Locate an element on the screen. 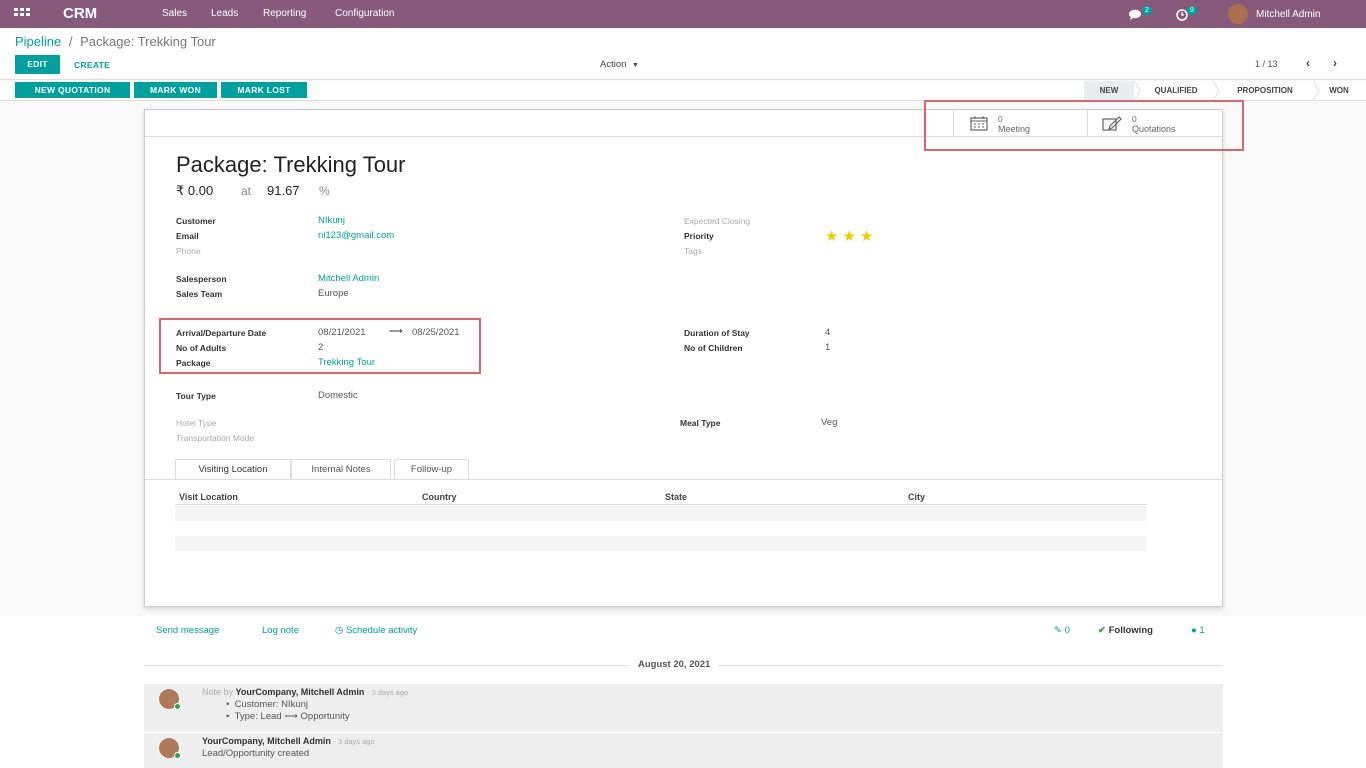  activities-button: 9 is located at coordinates (1188, 14).